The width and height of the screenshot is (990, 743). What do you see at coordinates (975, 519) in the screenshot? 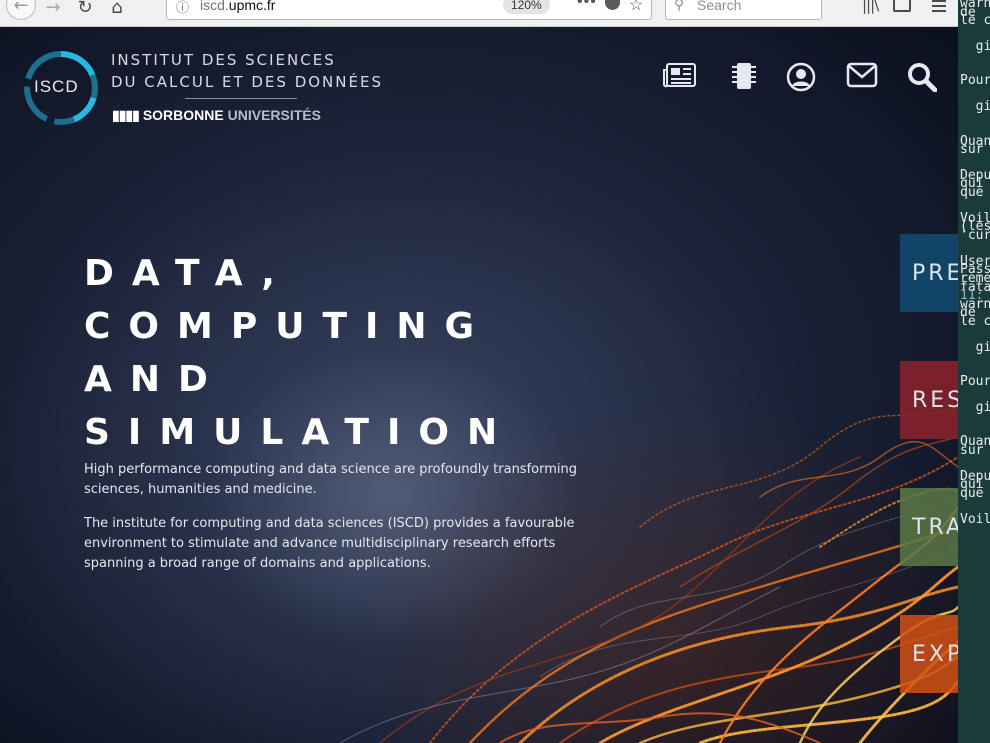
I see `terminal-line: Voil` at bounding box center [975, 519].